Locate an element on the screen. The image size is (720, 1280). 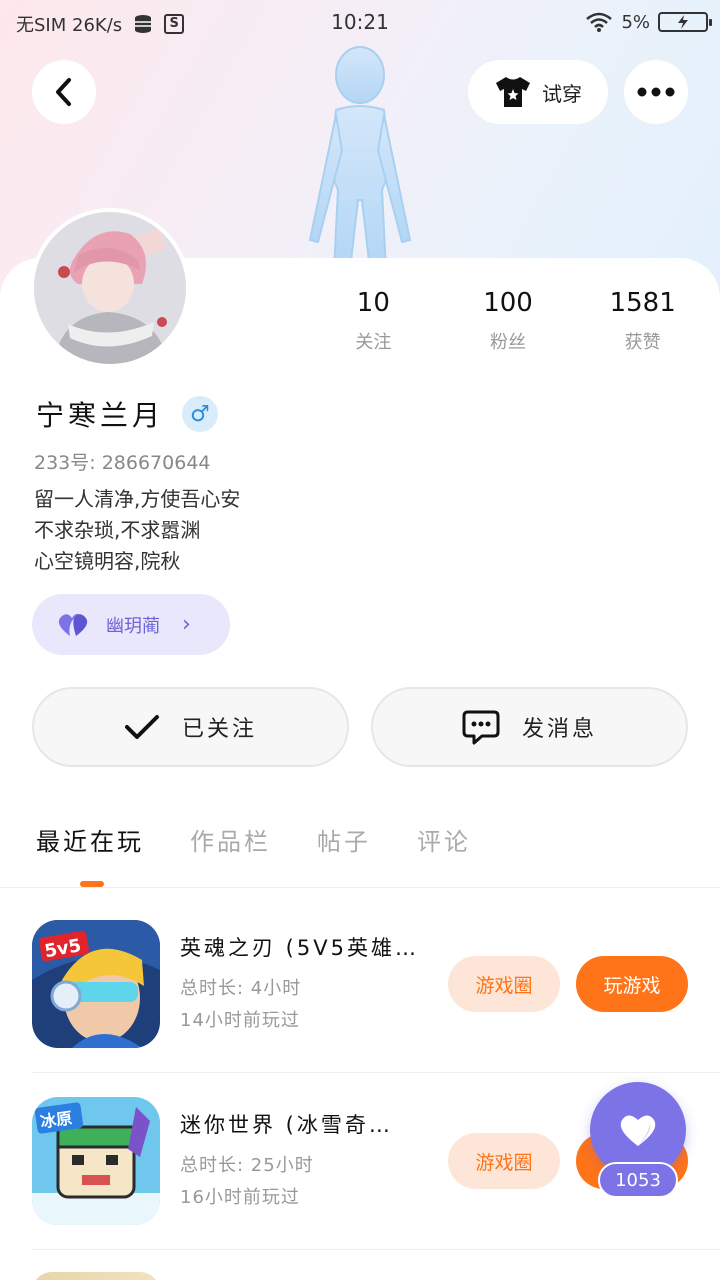
followed-label: 已关注 is located at coordinates (219, 729).